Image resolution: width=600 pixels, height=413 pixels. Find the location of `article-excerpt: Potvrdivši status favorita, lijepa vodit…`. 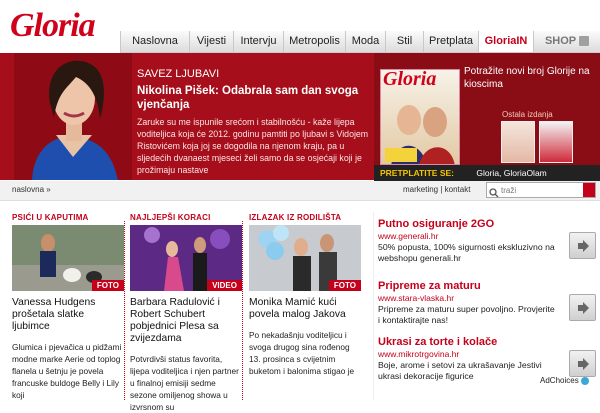

article-excerpt: Potvrdivši status favorita, lijepa vodit… is located at coordinates (184, 383).